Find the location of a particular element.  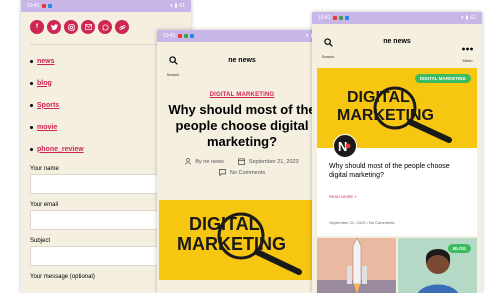

ne-logo-icon: N is located at coordinates (344, 146).